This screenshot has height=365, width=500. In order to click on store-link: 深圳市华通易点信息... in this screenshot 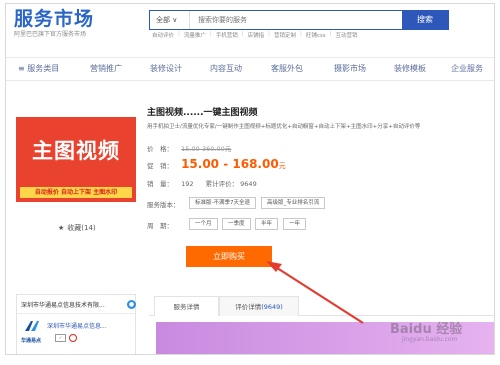, I will do `click(77, 325)`.